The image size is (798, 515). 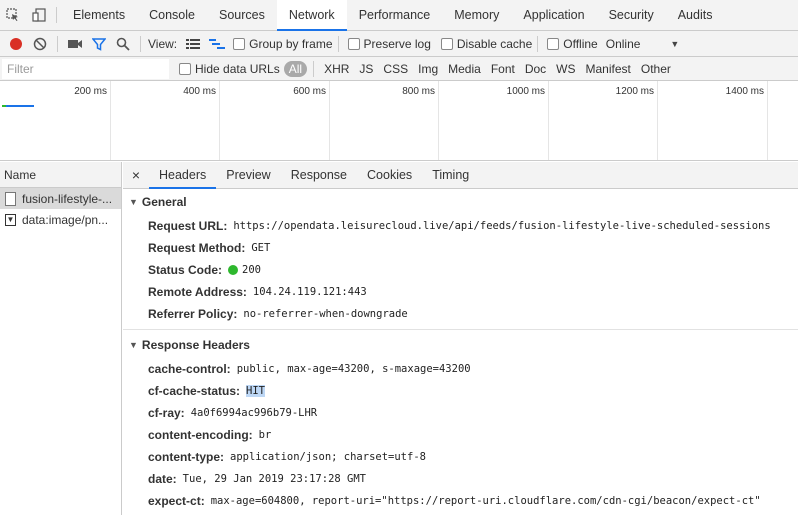 What do you see at coordinates (197, 292) in the screenshot?
I see `header-key: Remote Address:` at bounding box center [197, 292].